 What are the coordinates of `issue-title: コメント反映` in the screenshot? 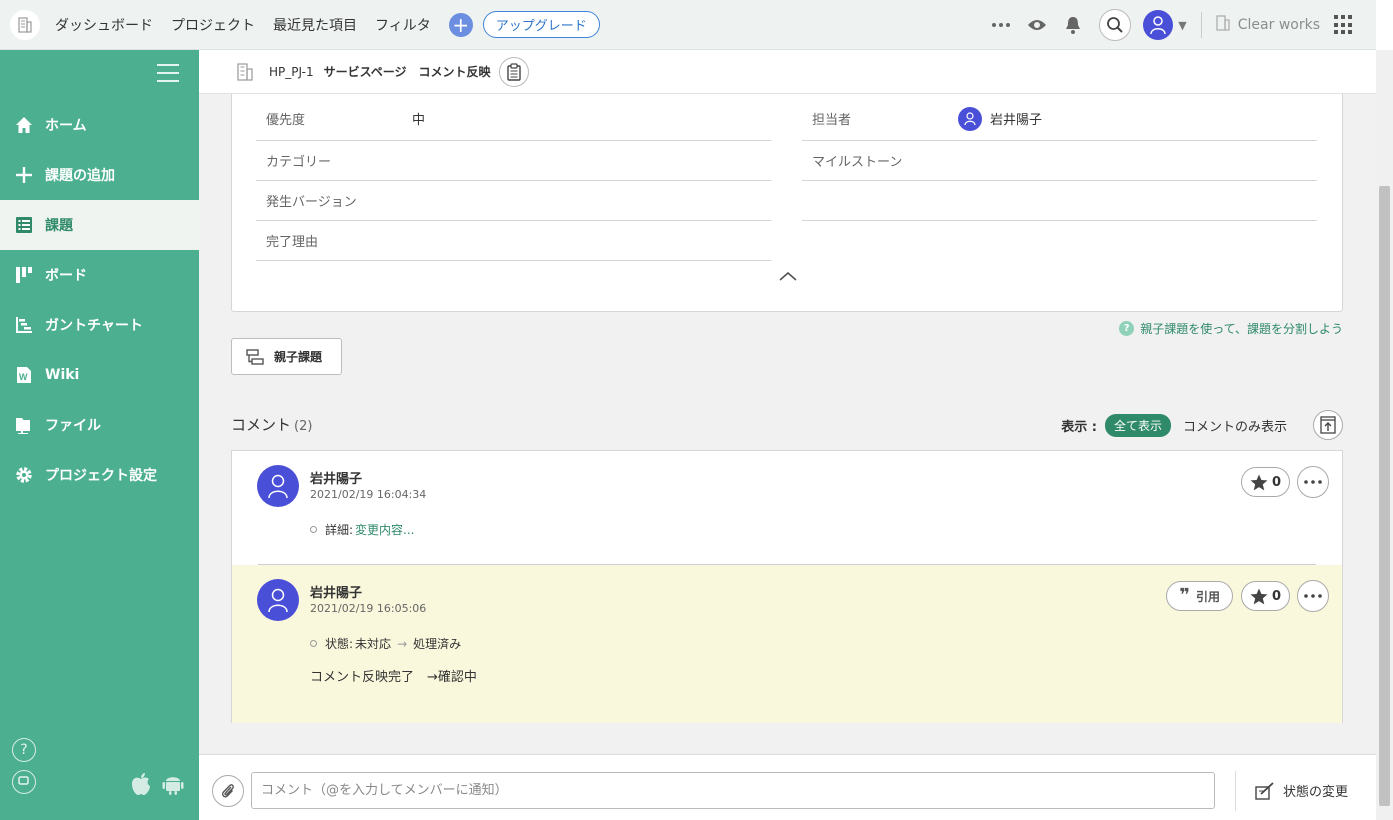 It's located at (454, 72).